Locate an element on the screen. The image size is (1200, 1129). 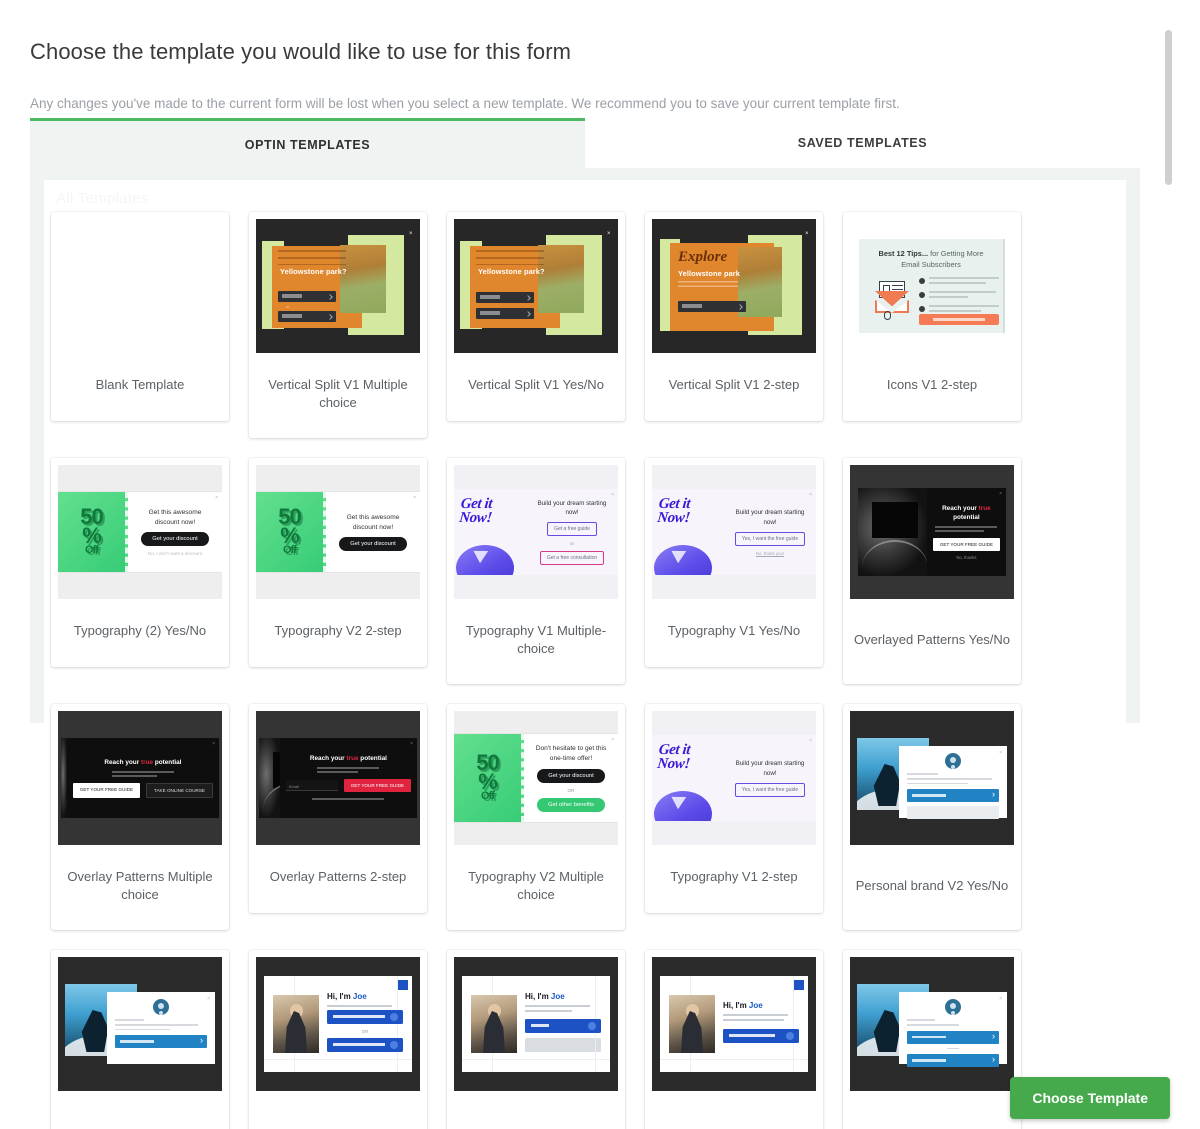
thumb-option-1: Get a free guide is located at coordinates (572, 529).